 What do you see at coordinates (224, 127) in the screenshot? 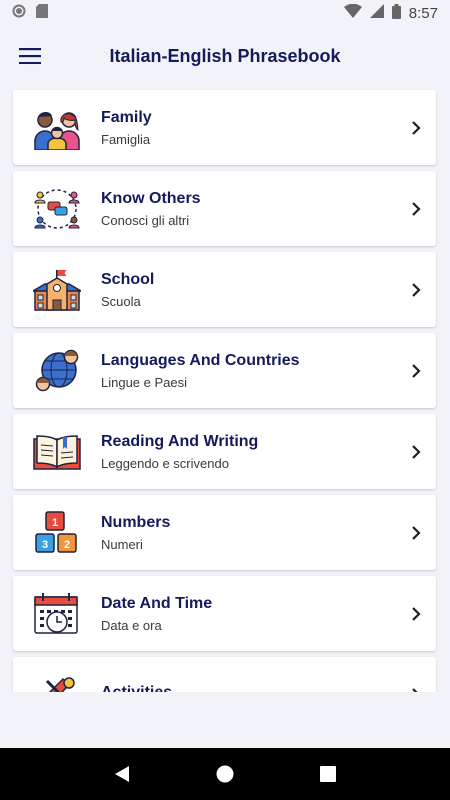
I see `category-card-family: Family Famiglia` at bounding box center [224, 127].